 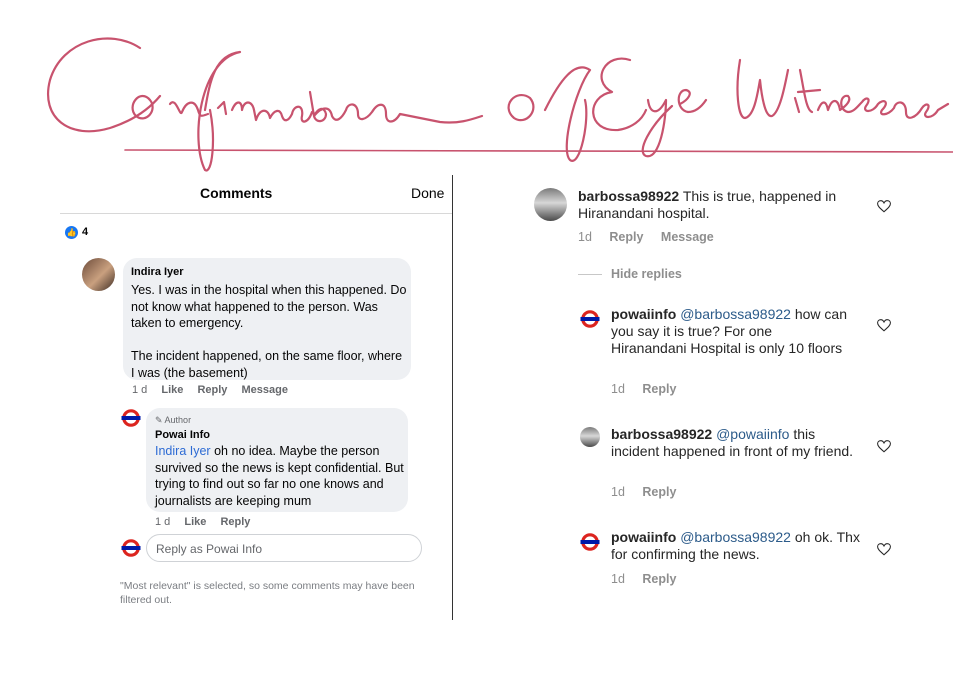 I want to click on thumbs-up-icon: 👍, so click(x=71, y=232).